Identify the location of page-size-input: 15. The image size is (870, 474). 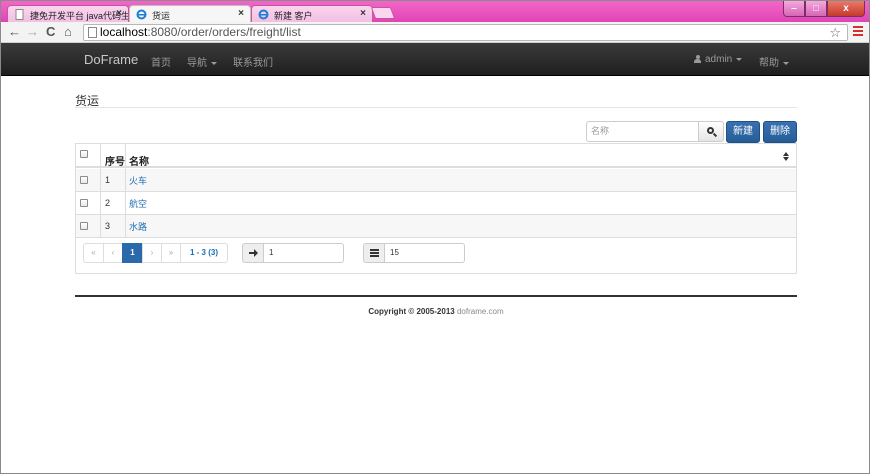
(425, 253).